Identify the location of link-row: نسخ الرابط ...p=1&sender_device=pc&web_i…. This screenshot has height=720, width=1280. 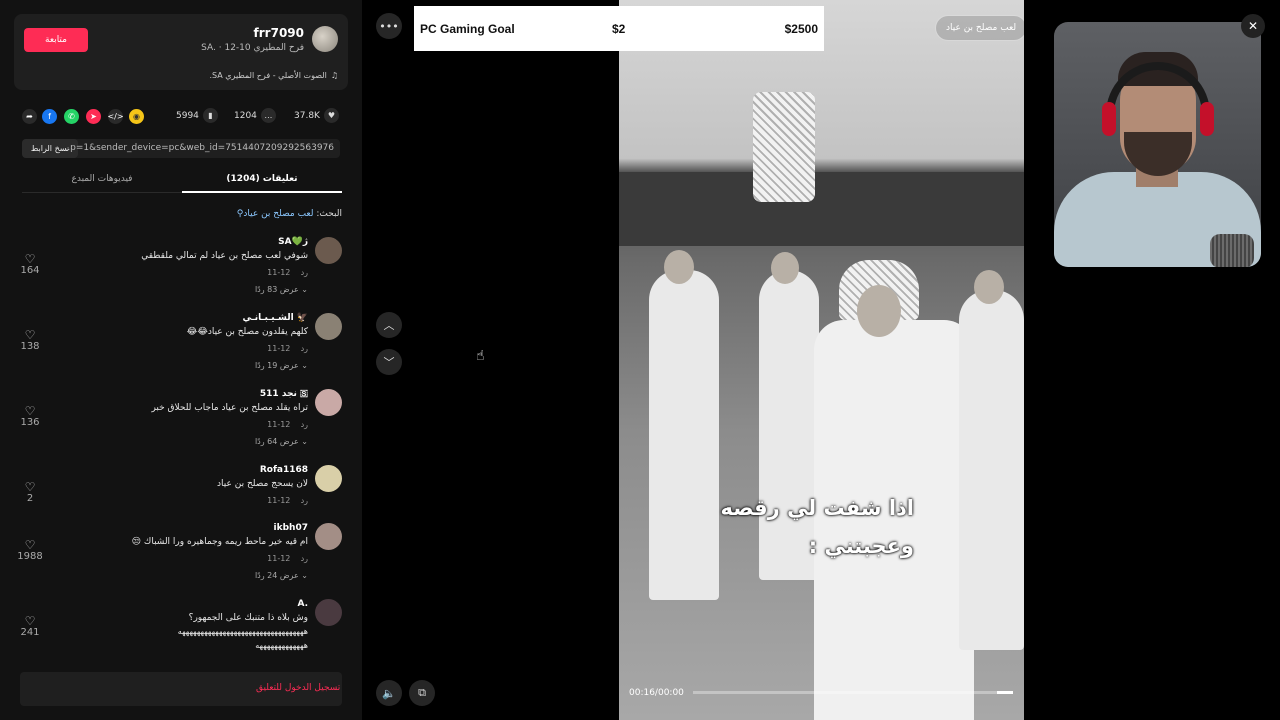
(181, 148).